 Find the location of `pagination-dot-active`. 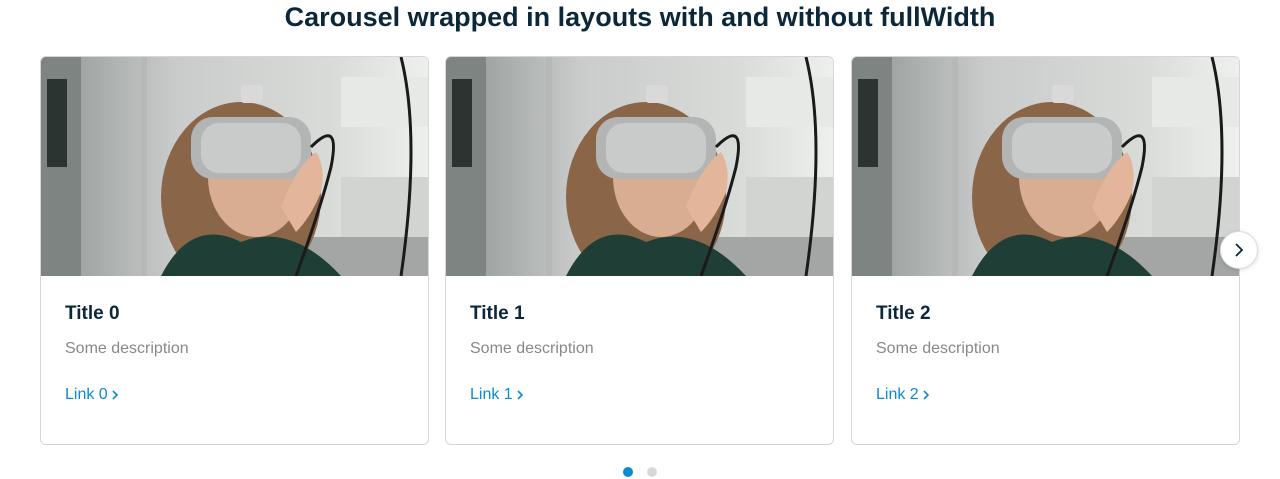

pagination-dot-active is located at coordinates (628, 472).